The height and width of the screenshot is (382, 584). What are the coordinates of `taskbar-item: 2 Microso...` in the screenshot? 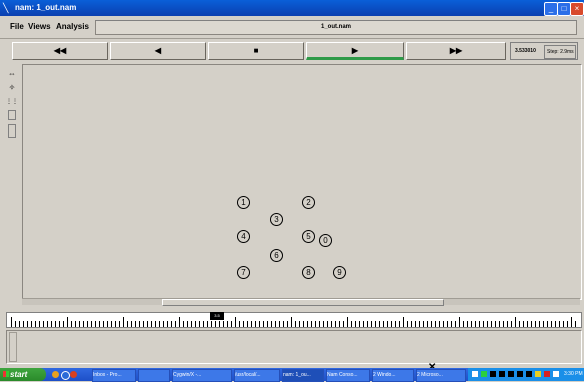 It's located at (441, 375).